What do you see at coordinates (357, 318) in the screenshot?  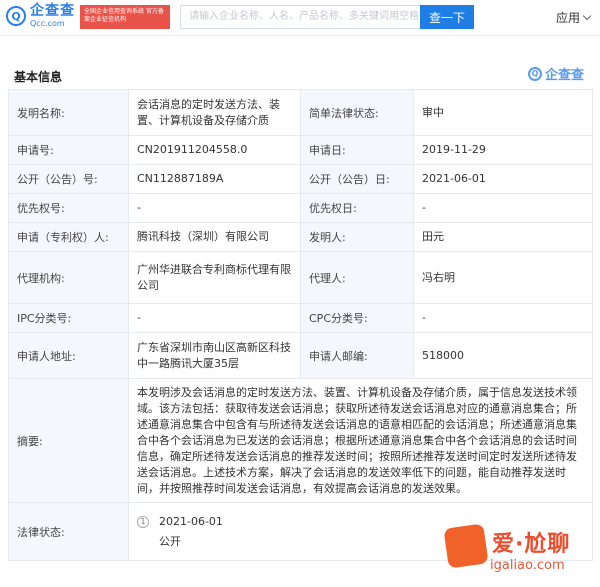 I see `cpc-label: CPC分类号:` at bounding box center [357, 318].